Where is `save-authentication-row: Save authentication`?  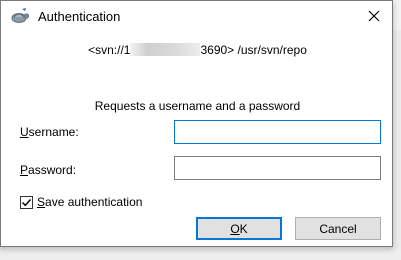 save-authentication-row: Save authentication is located at coordinates (81, 202).